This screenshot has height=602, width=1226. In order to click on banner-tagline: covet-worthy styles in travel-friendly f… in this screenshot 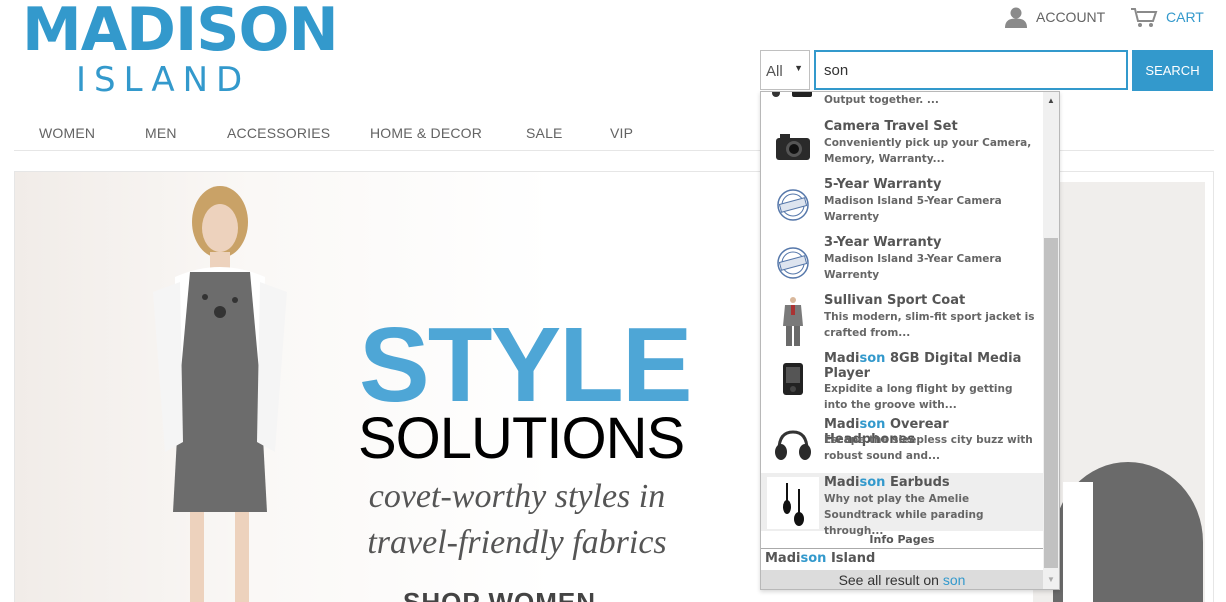, I will do `click(517, 520)`.